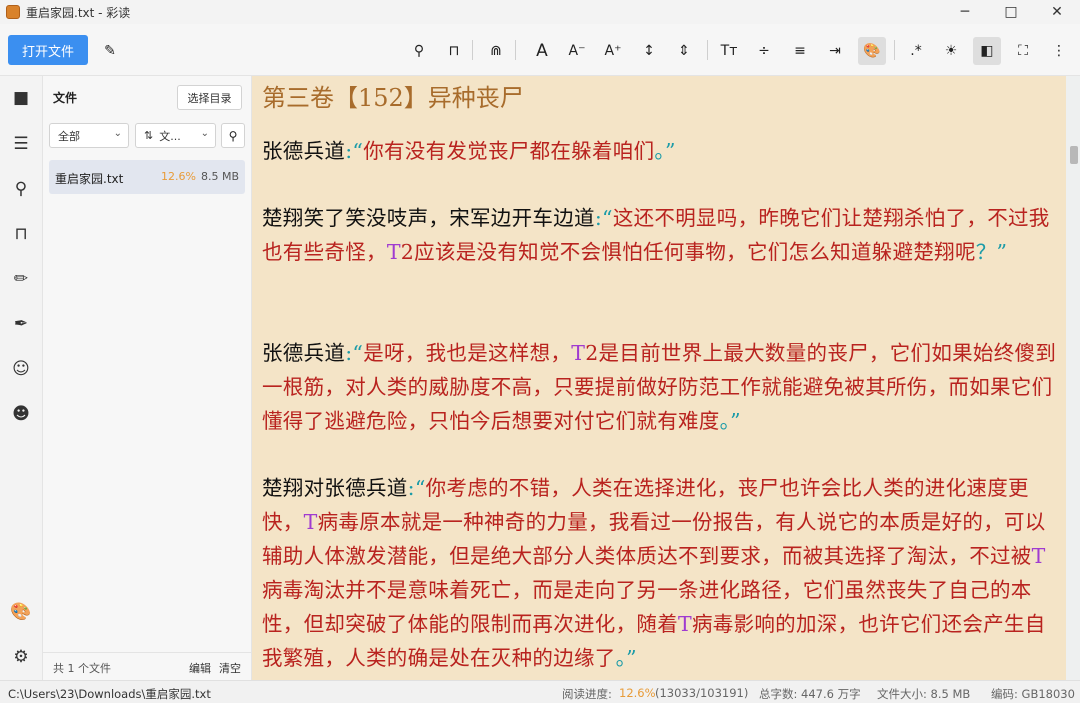 This screenshot has height=703, width=1080. What do you see at coordinates (1057, 12) in the screenshot?
I see `close-button: ✕` at bounding box center [1057, 12].